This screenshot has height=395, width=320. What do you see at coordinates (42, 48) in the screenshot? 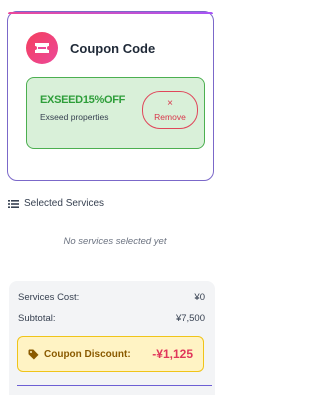
I see `ticket-icon` at bounding box center [42, 48].